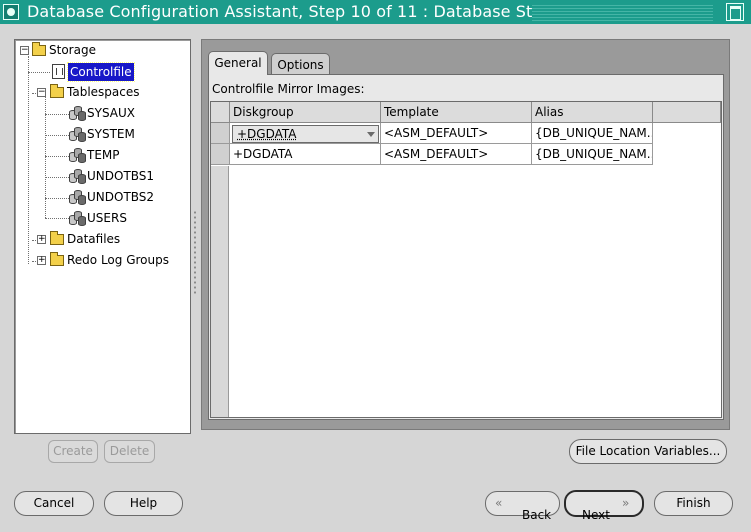 The image size is (751, 532). I want to click on back-button-label: Back, so click(537, 514).